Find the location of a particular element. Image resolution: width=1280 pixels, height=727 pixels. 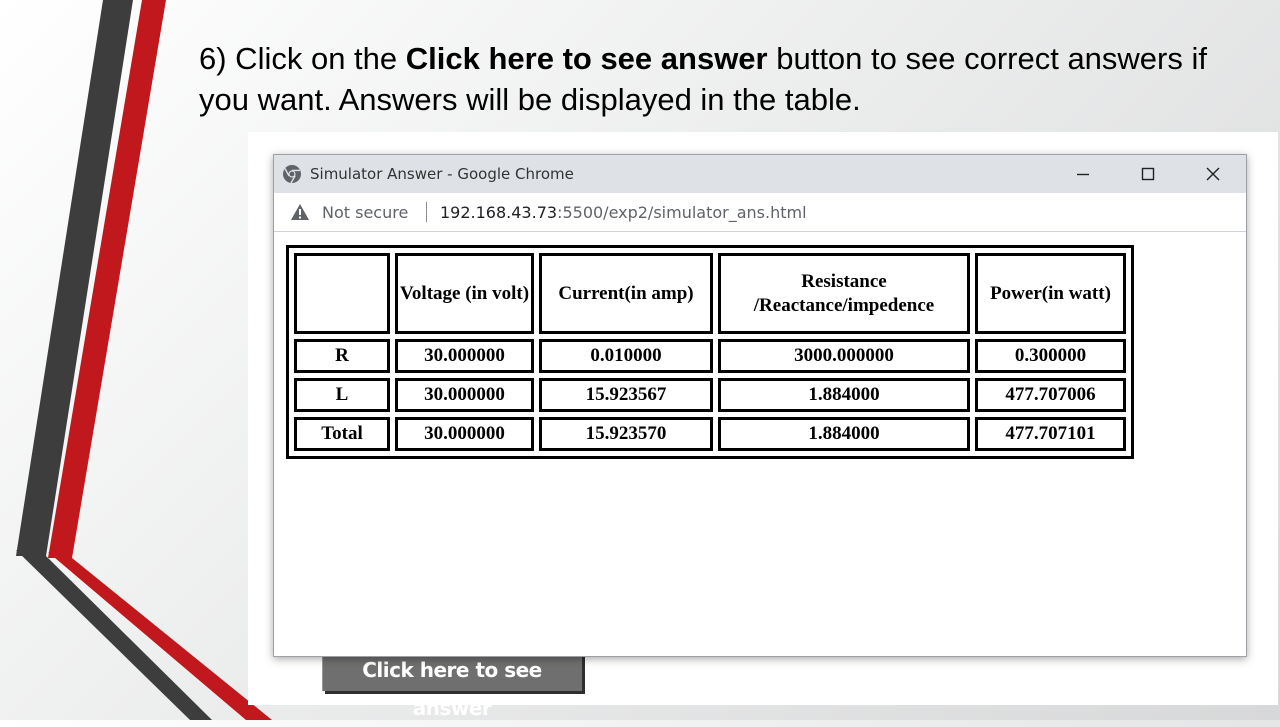

minimize-button is located at coordinates (1083, 174).